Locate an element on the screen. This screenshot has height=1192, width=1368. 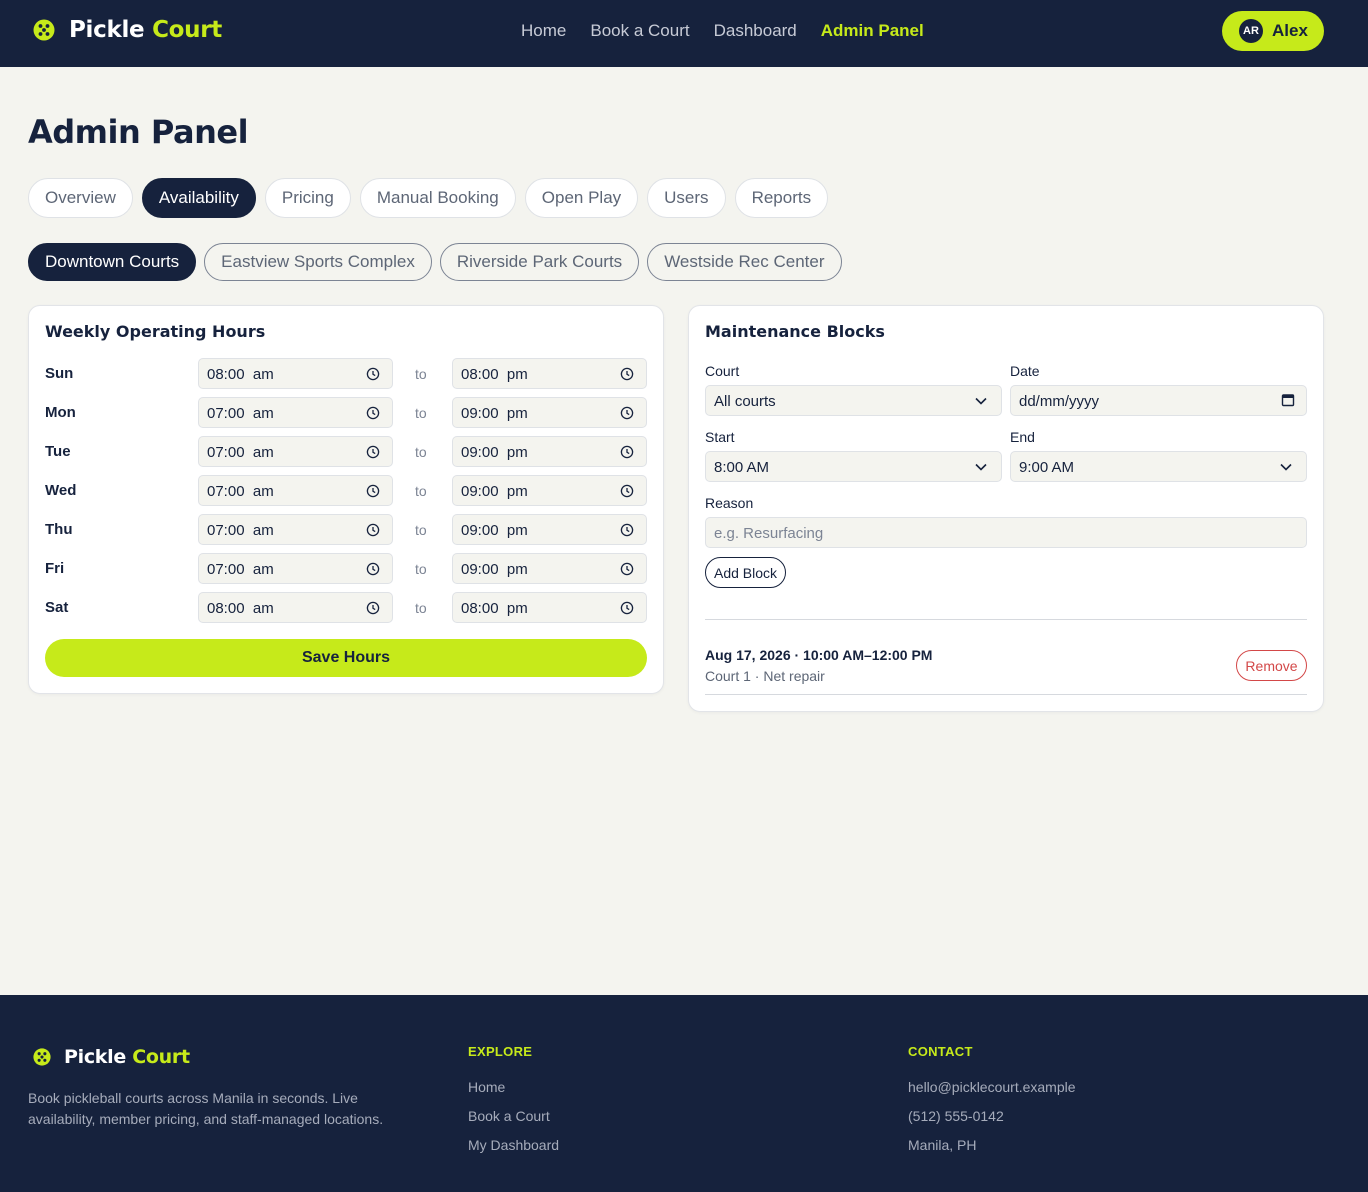
tab-availability: Availability is located at coordinates (198, 198).